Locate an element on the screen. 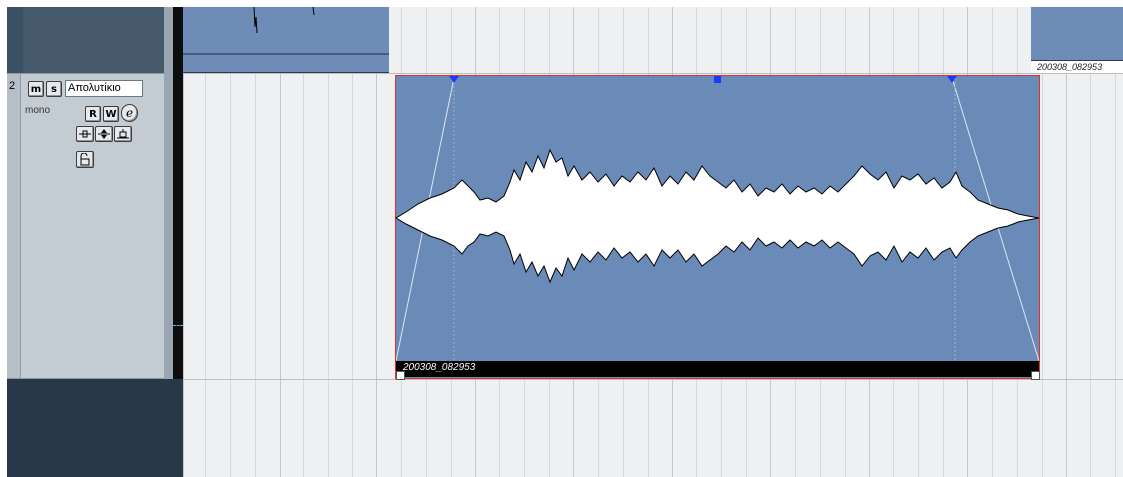 Image resolution: width=1123 pixels, height=477 pixels. resize-handle-left is located at coordinates (400, 375).